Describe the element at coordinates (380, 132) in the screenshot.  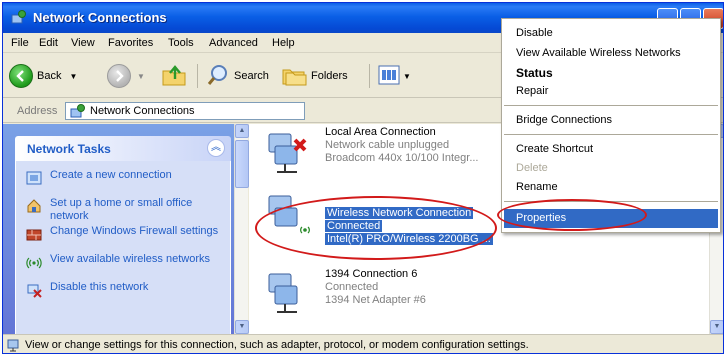
I see `connection-name: Local Area Connection` at that location.